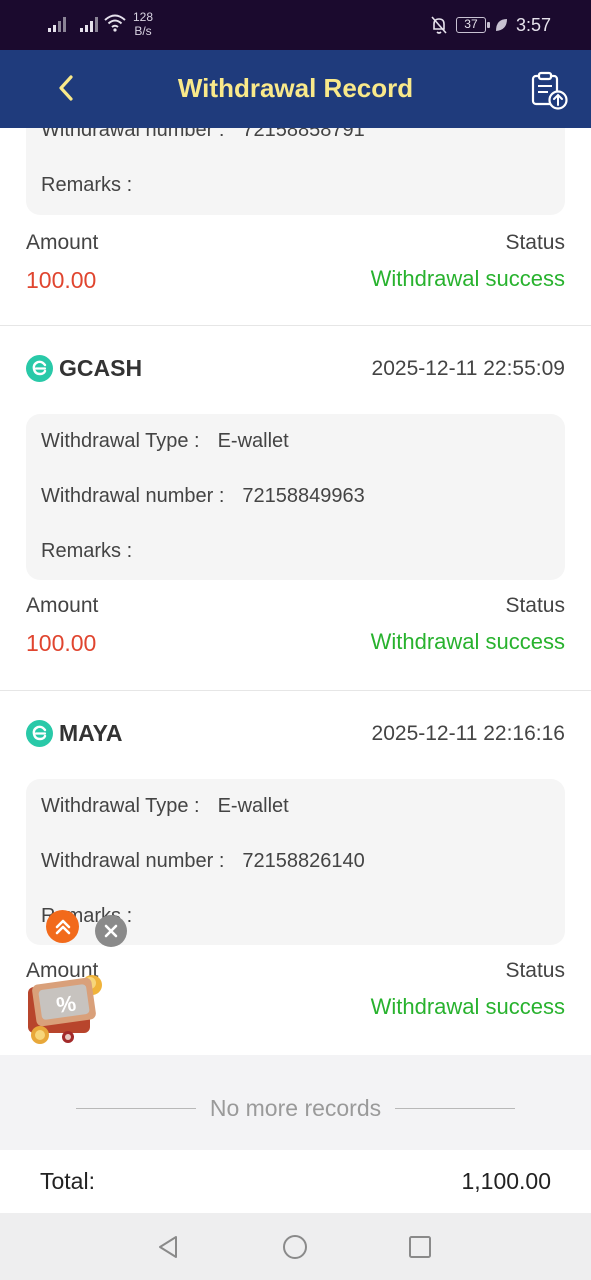 The height and width of the screenshot is (1280, 591). I want to click on total-value: 1,100.00, so click(506, 1181).